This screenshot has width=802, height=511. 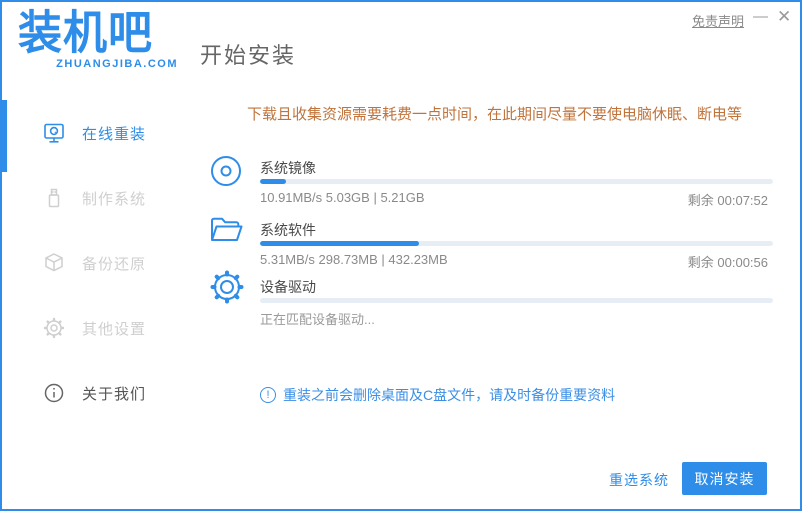 I want to click on sidebar-item-label: 其他设置, so click(x=114, y=329).